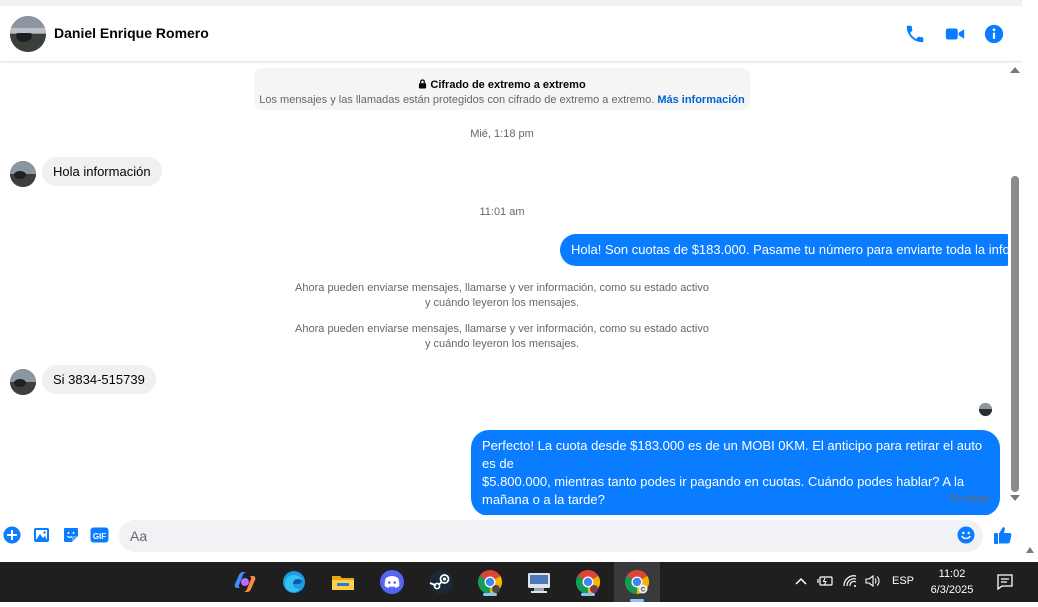  Describe the element at coordinates (490, 582) in the screenshot. I see `chrome-icon` at that location.